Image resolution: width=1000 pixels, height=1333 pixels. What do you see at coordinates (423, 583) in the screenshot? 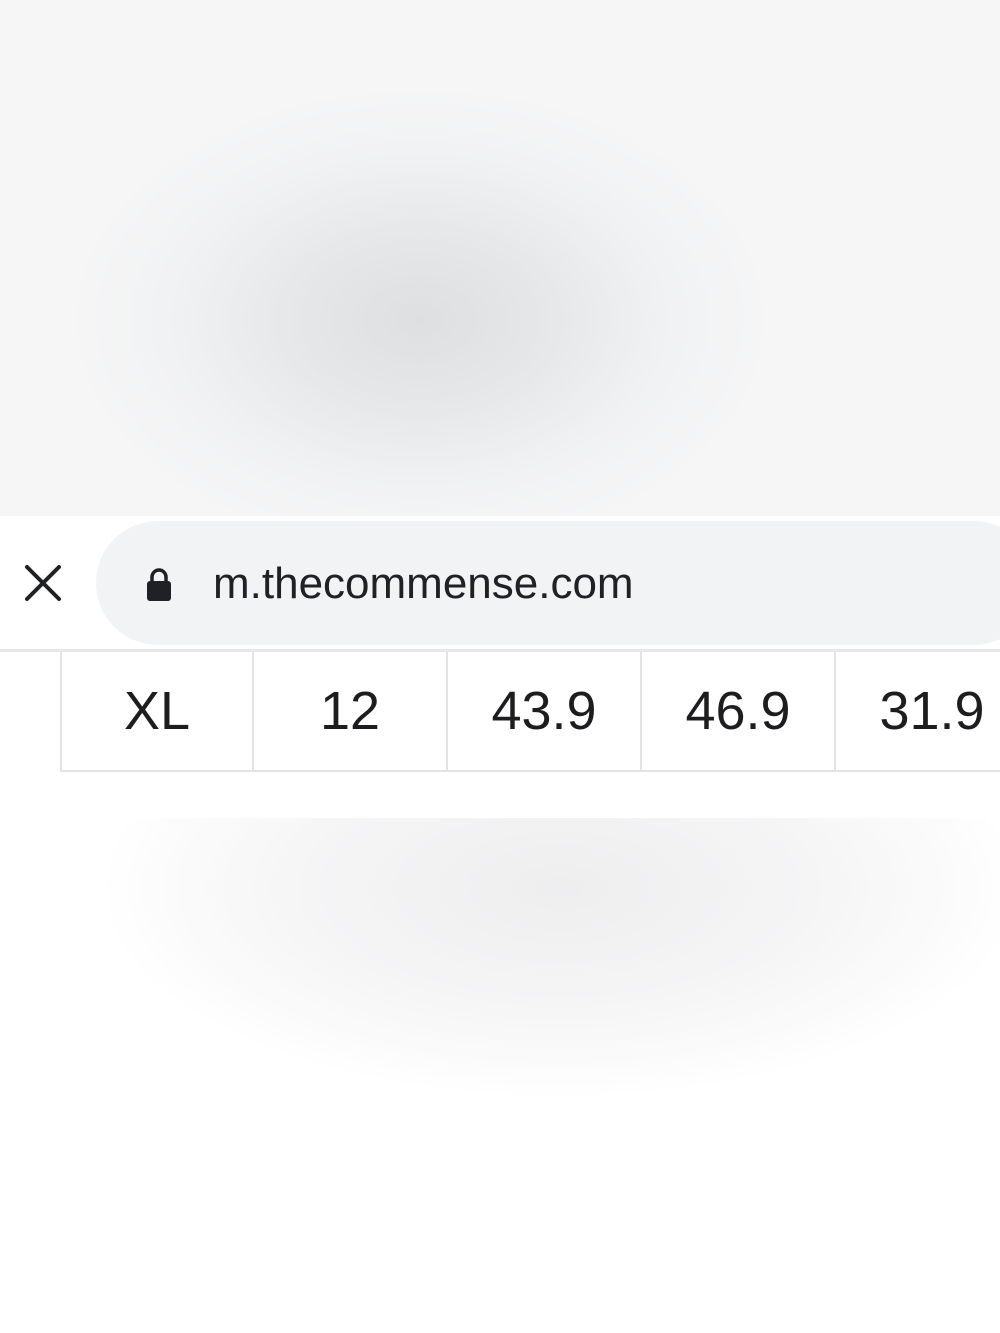
I see `url-text: m.thecommense.com` at bounding box center [423, 583].